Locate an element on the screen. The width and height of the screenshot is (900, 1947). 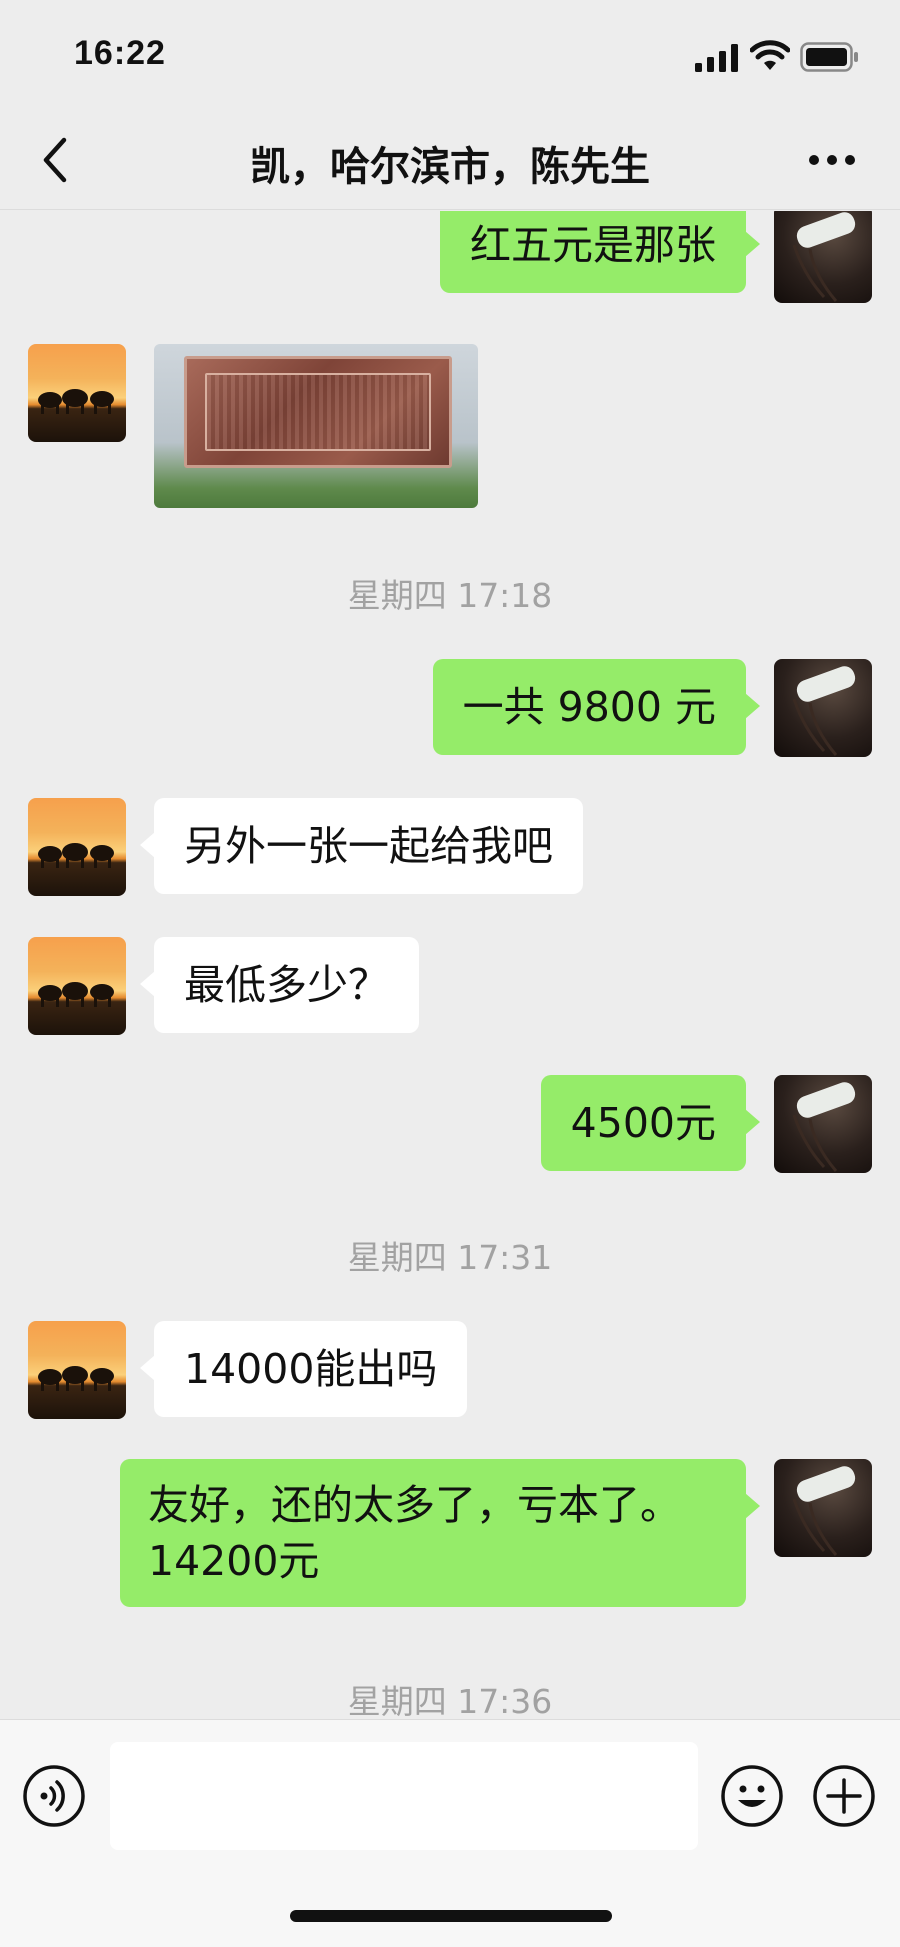
status-time: 16:22 is located at coordinates (120, 53).